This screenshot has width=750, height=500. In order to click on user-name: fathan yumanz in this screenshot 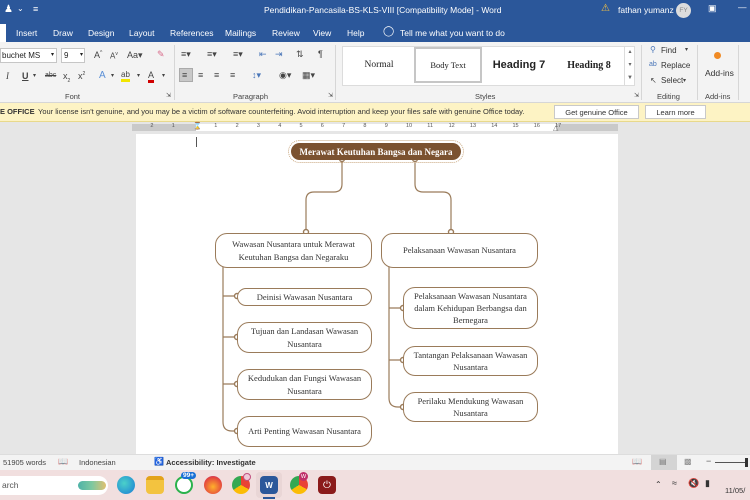, I will do `click(646, 10)`.